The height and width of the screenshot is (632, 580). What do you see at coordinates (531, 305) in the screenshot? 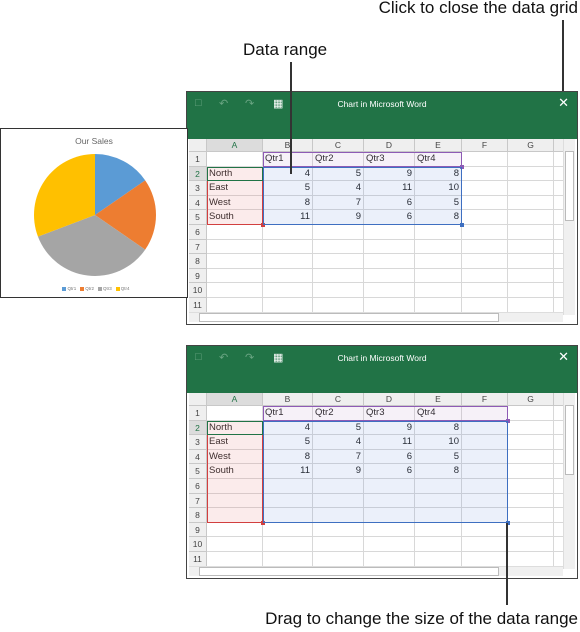
I see `cell-G11` at bounding box center [531, 305].